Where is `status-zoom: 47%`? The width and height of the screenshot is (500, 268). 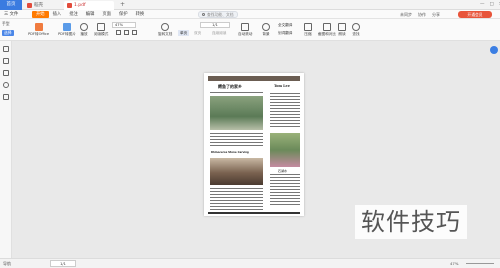 status-zoom: 47% is located at coordinates (454, 263).